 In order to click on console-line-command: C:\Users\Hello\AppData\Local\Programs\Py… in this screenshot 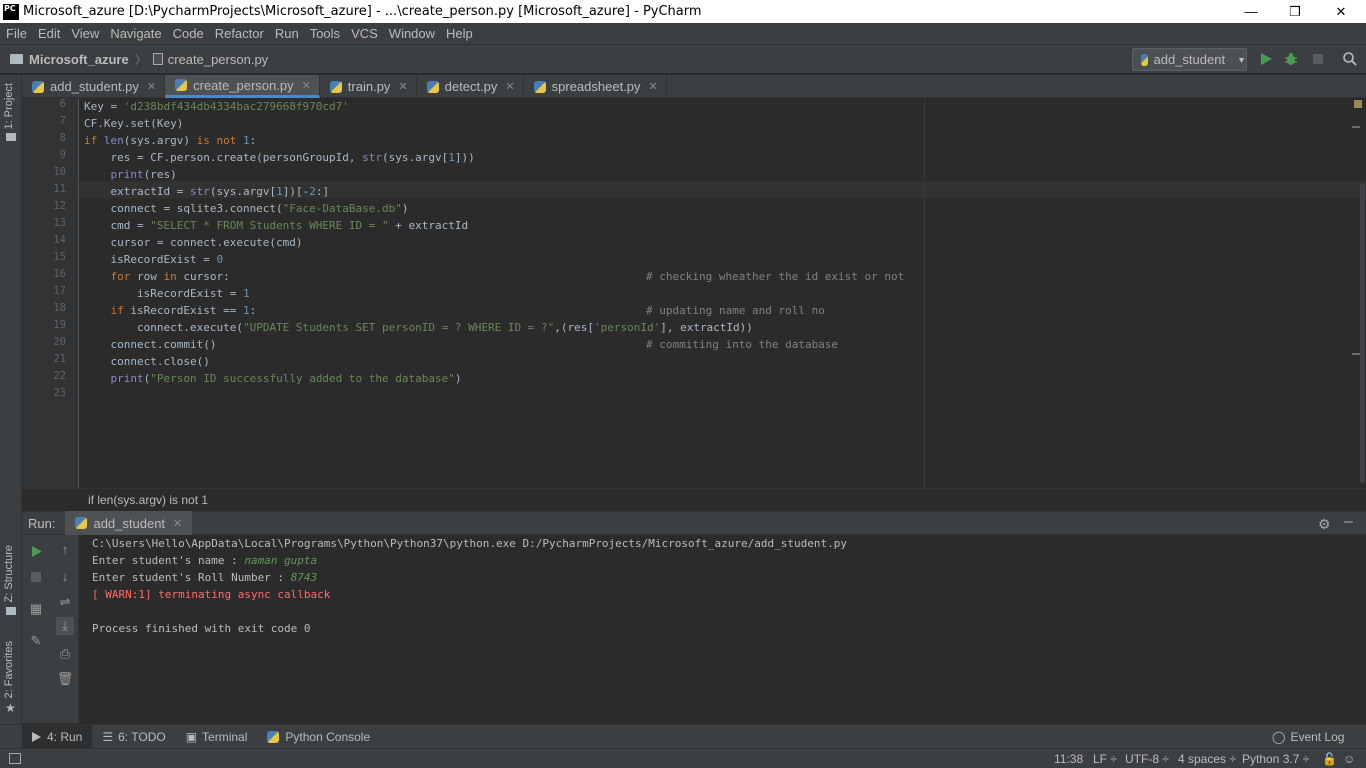, I will do `click(469, 543)`.